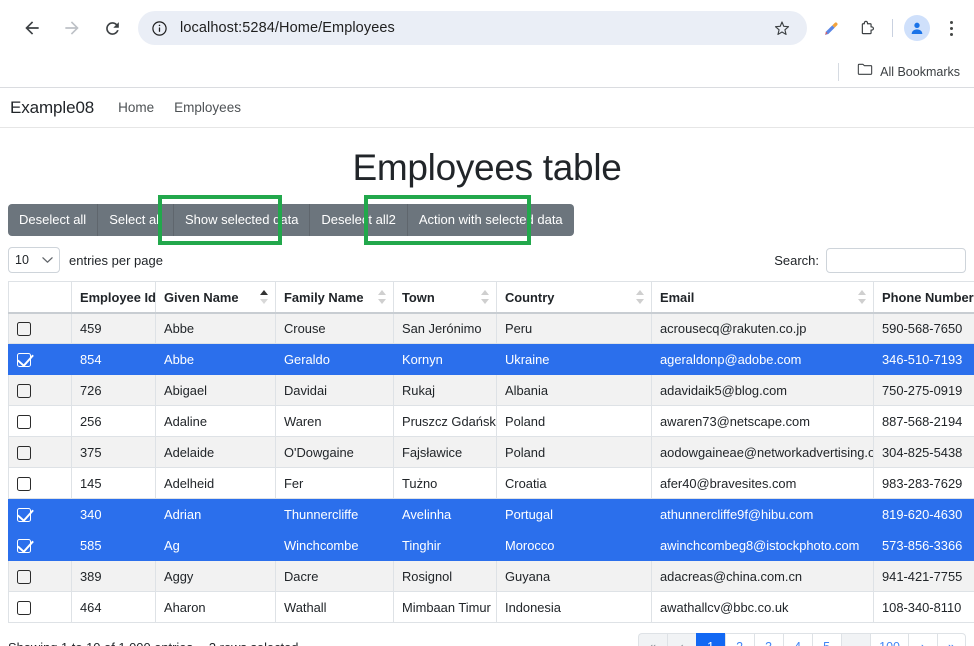  What do you see at coordinates (574, 390) in the screenshot?
I see `cell-country: Albania` at bounding box center [574, 390].